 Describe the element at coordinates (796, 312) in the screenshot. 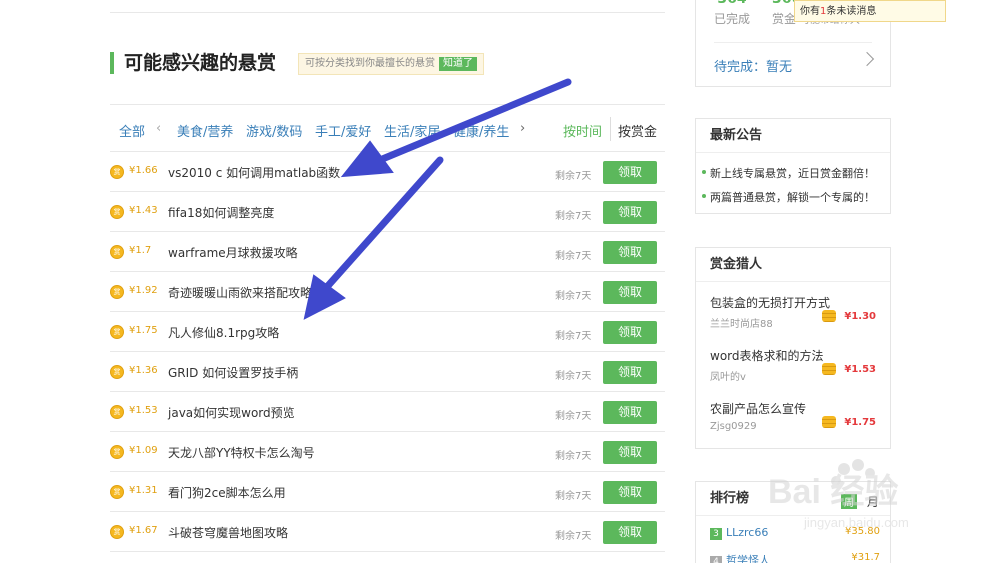

I see `hunter-item: 包装盒的无损打开方式 兰兰时尚店88 ¥1.30` at that location.